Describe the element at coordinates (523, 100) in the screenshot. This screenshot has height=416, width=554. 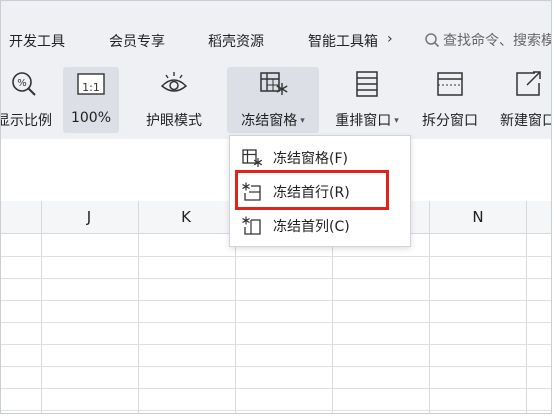
I see `new-window-button: 新建窗口` at that location.